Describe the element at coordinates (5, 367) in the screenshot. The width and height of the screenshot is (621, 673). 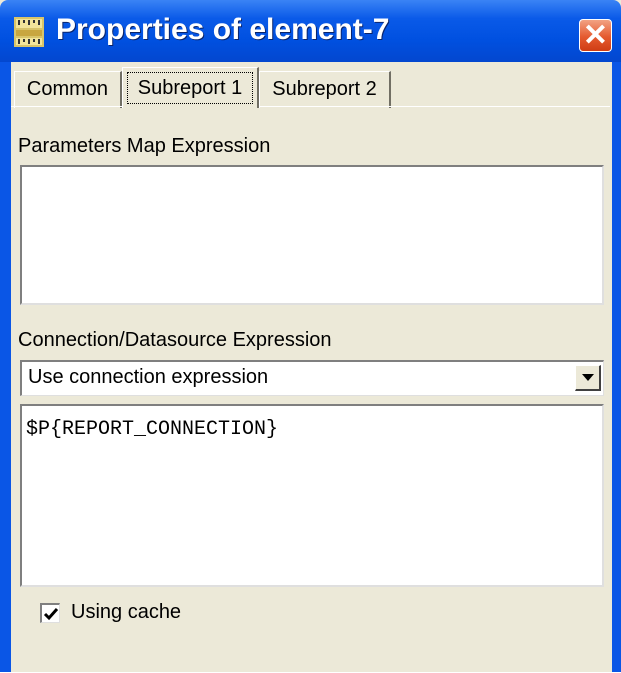
I see `window-frame-left` at that location.